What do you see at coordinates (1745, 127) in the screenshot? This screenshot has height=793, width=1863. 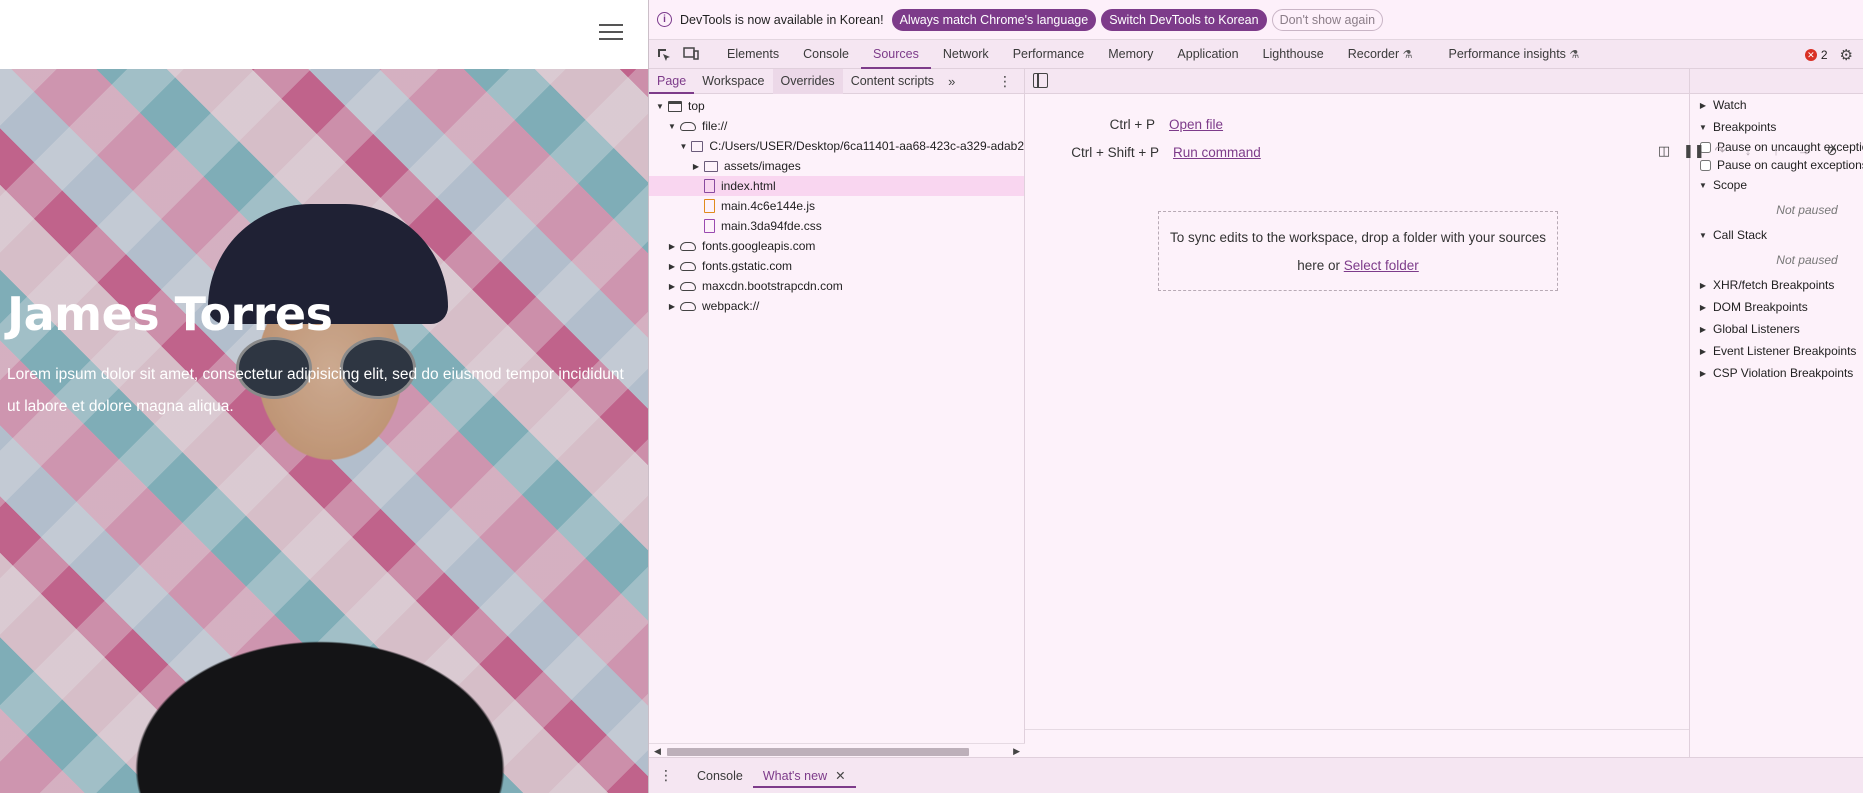 I see `section-label: Breakpoints` at bounding box center [1745, 127].